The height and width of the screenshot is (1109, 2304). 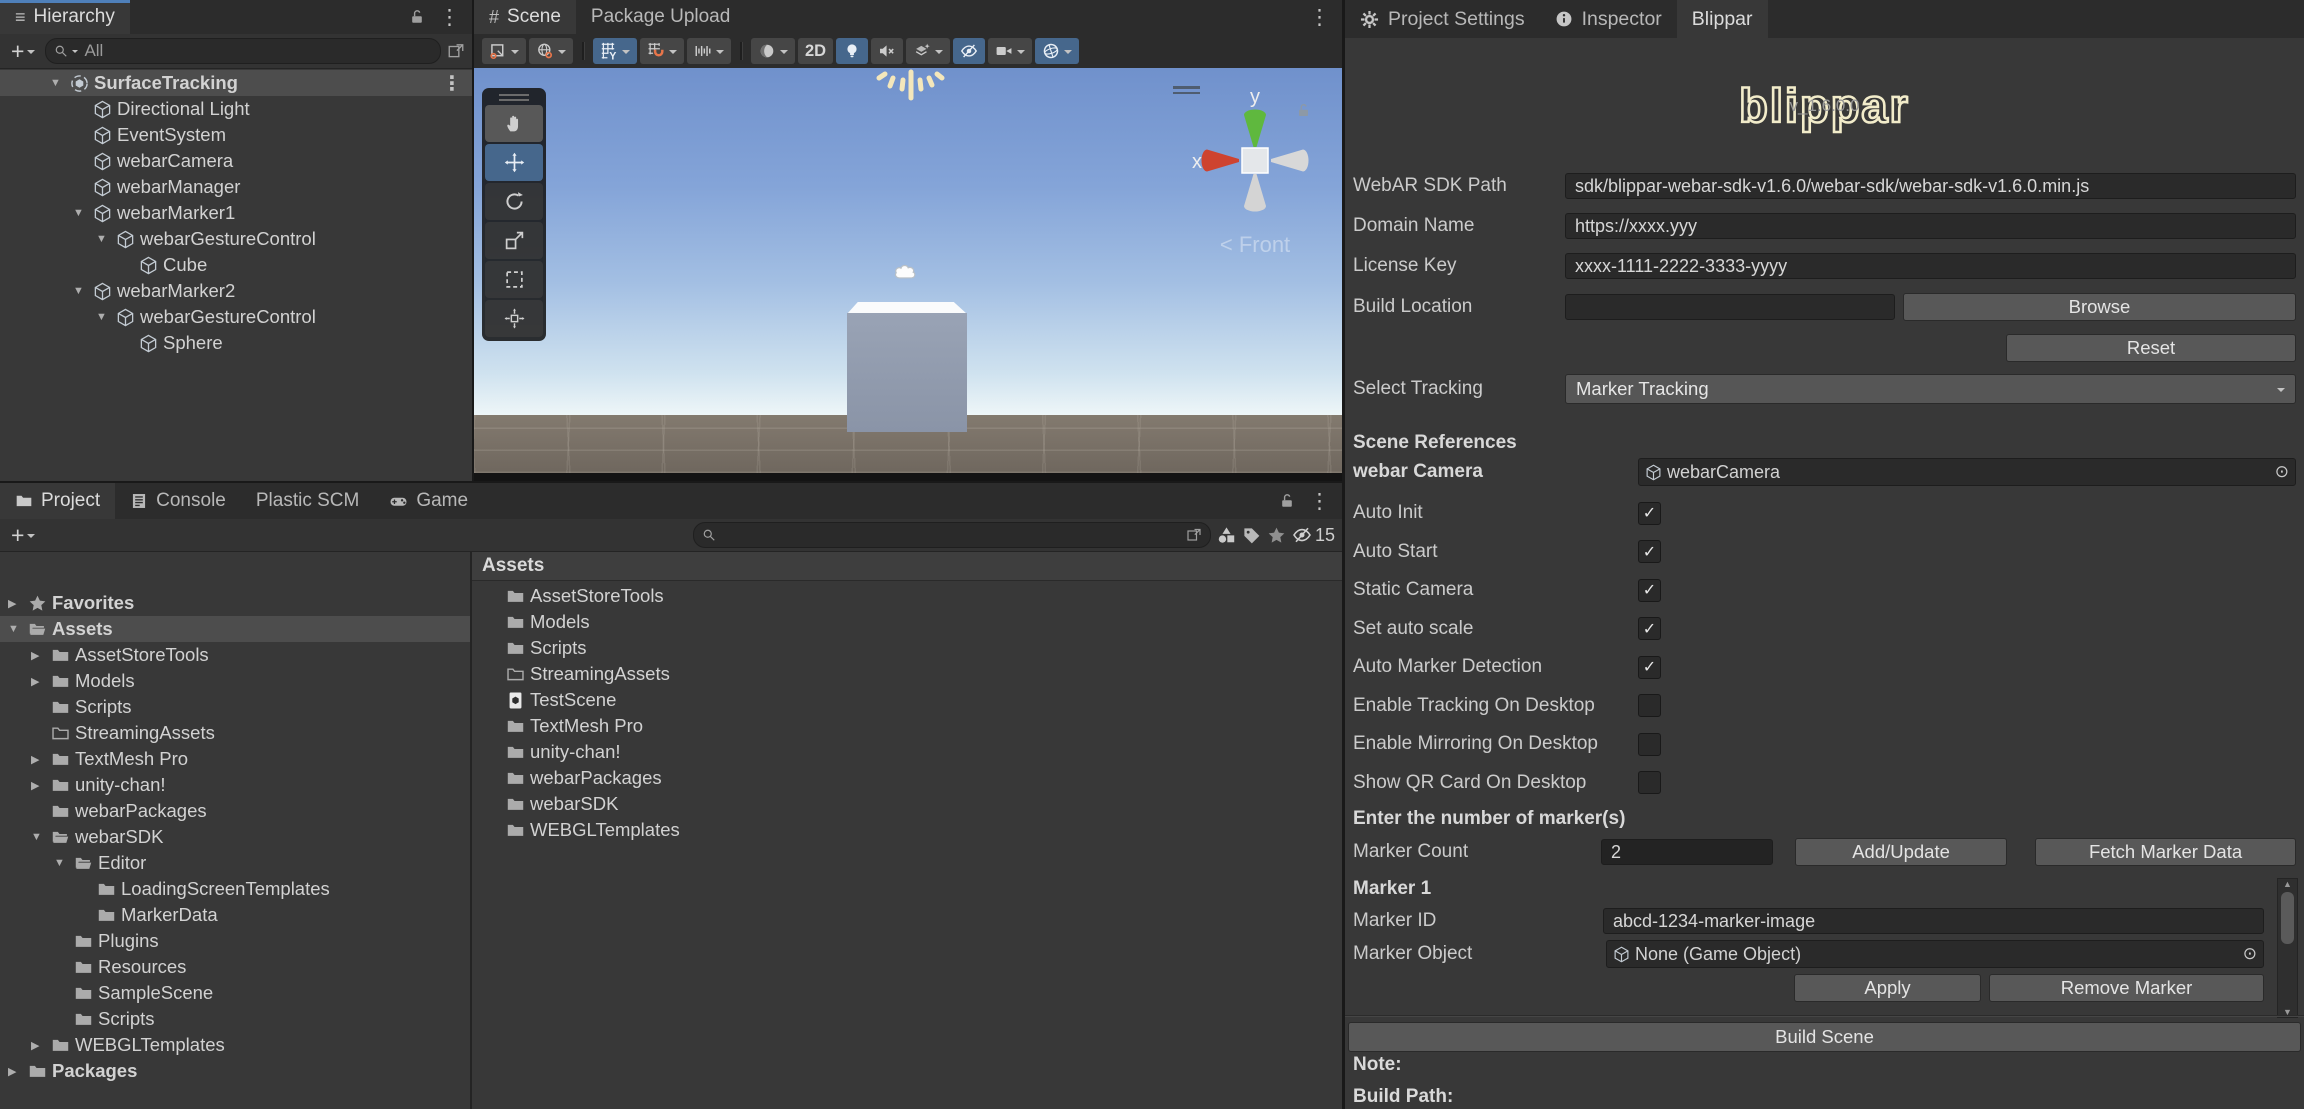 I want to click on scene-viewport: y x < Front, so click(x=908, y=274).